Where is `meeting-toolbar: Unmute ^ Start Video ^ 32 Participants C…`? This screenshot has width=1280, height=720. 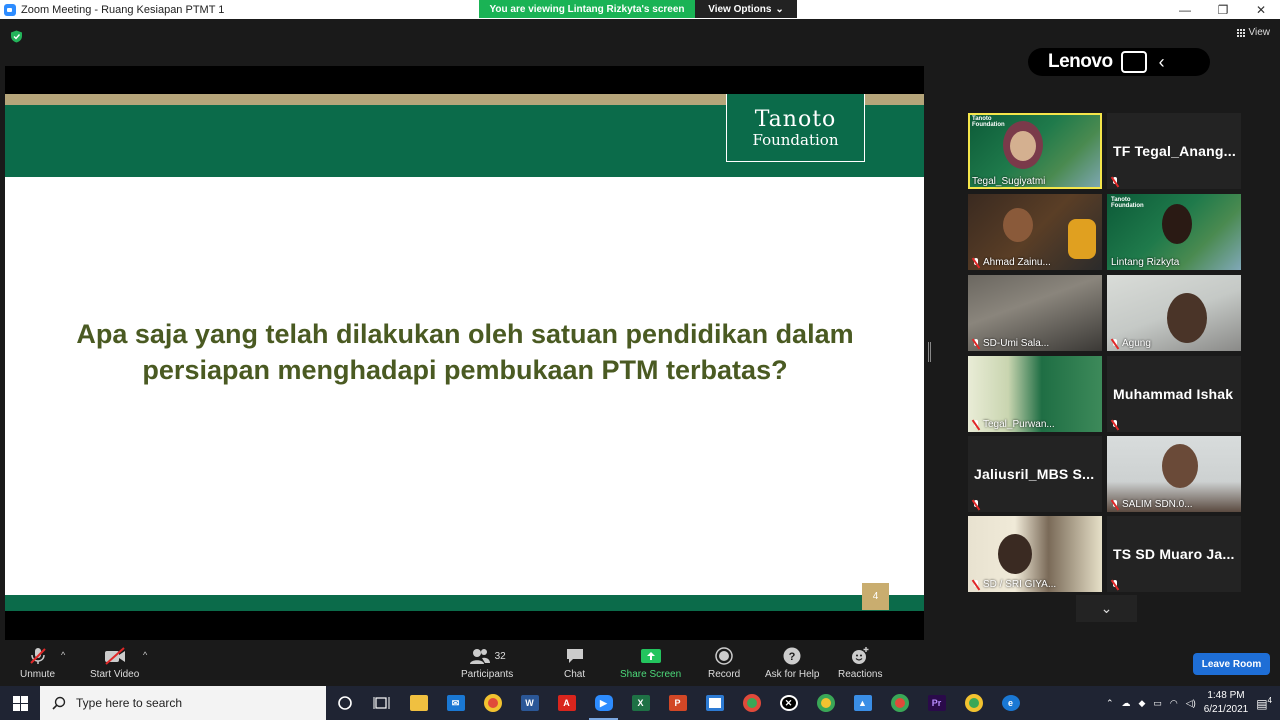 meeting-toolbar: Unmute ^ Start Video ^ 32 Participants C… is located at coordinates (640, 663).